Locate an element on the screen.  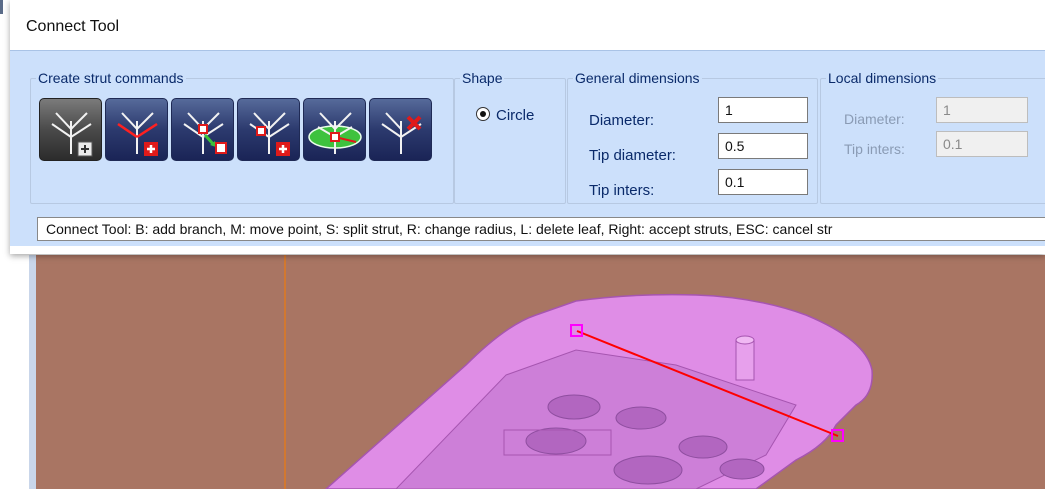
add-tree-button is located at coordinates (70, 129).